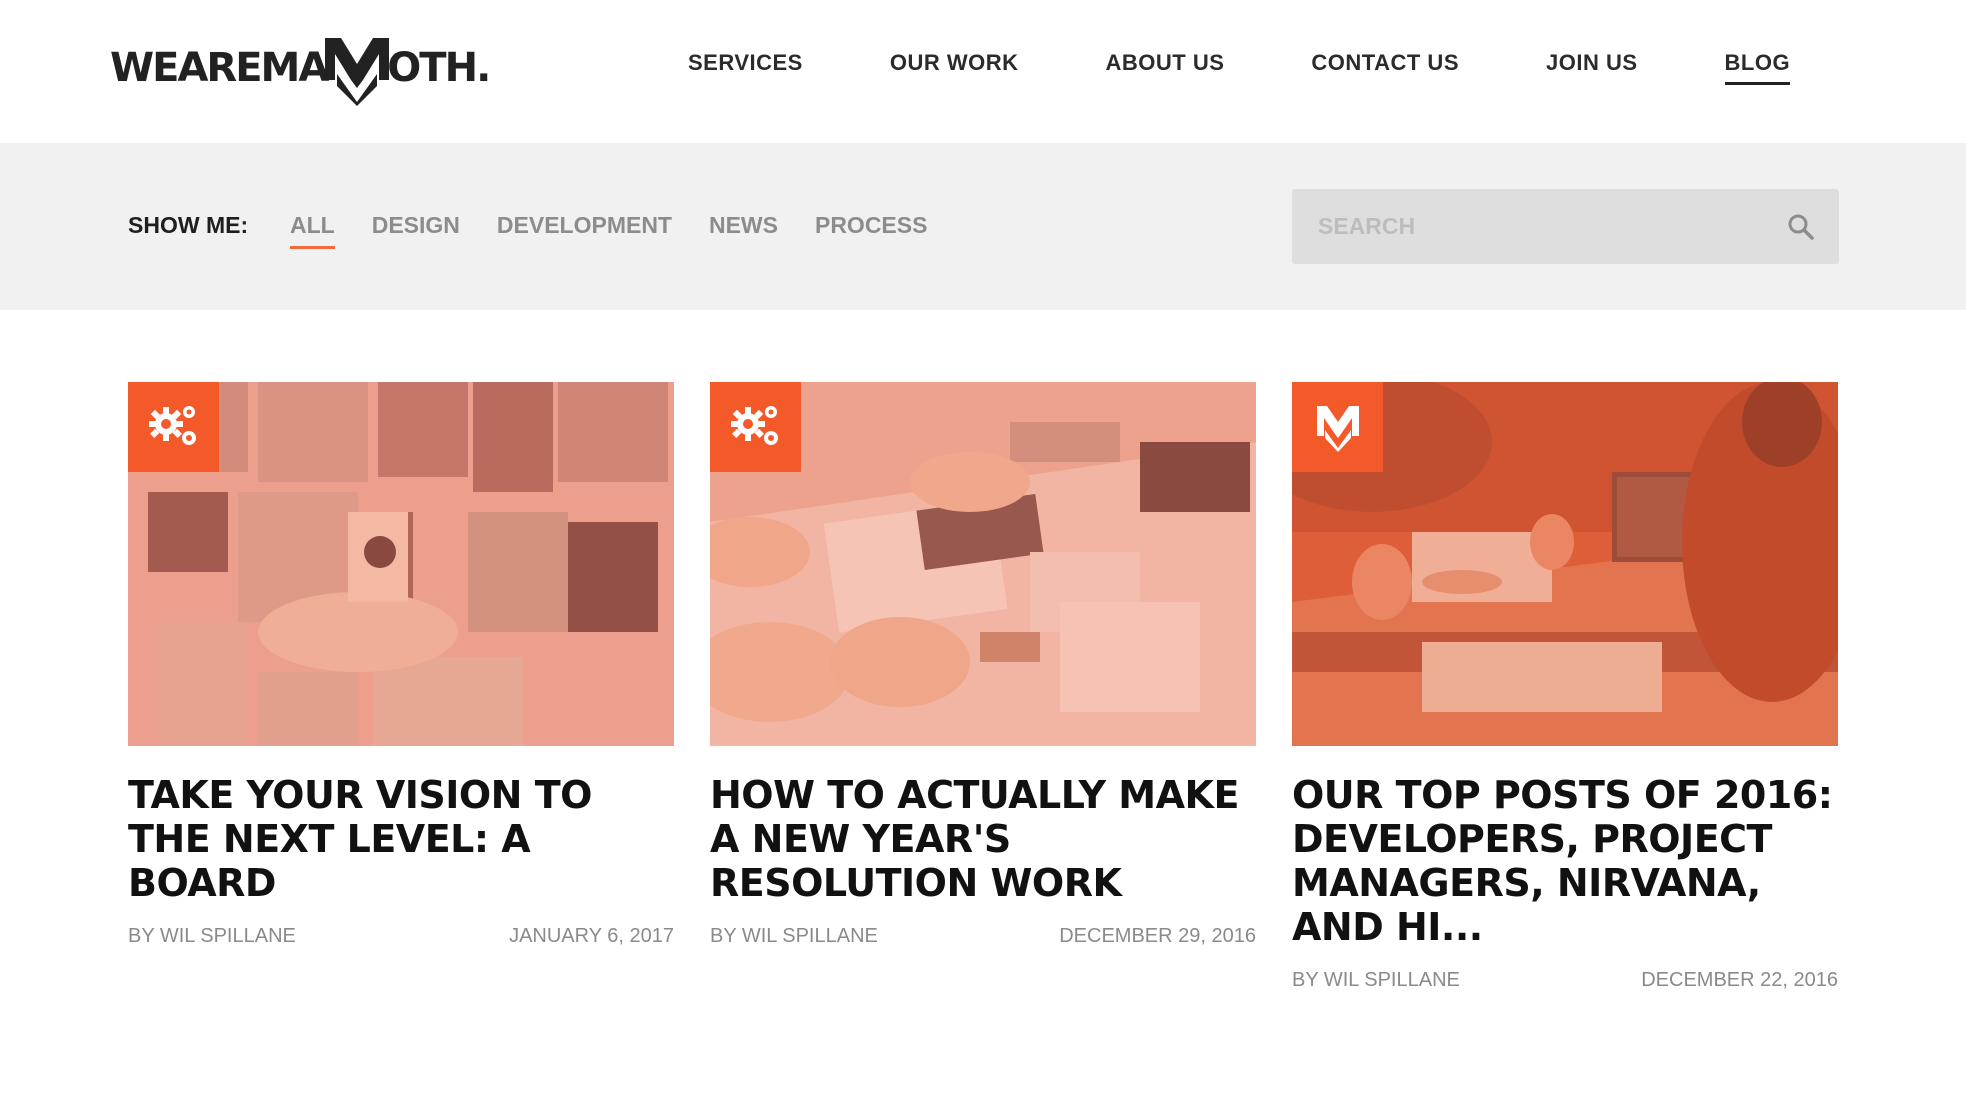 This screenshot has height=1102, width=1966. Describe the element at coordinates (416, 225) in the screenshot. I see `filter-design: DESIGN` at that location.